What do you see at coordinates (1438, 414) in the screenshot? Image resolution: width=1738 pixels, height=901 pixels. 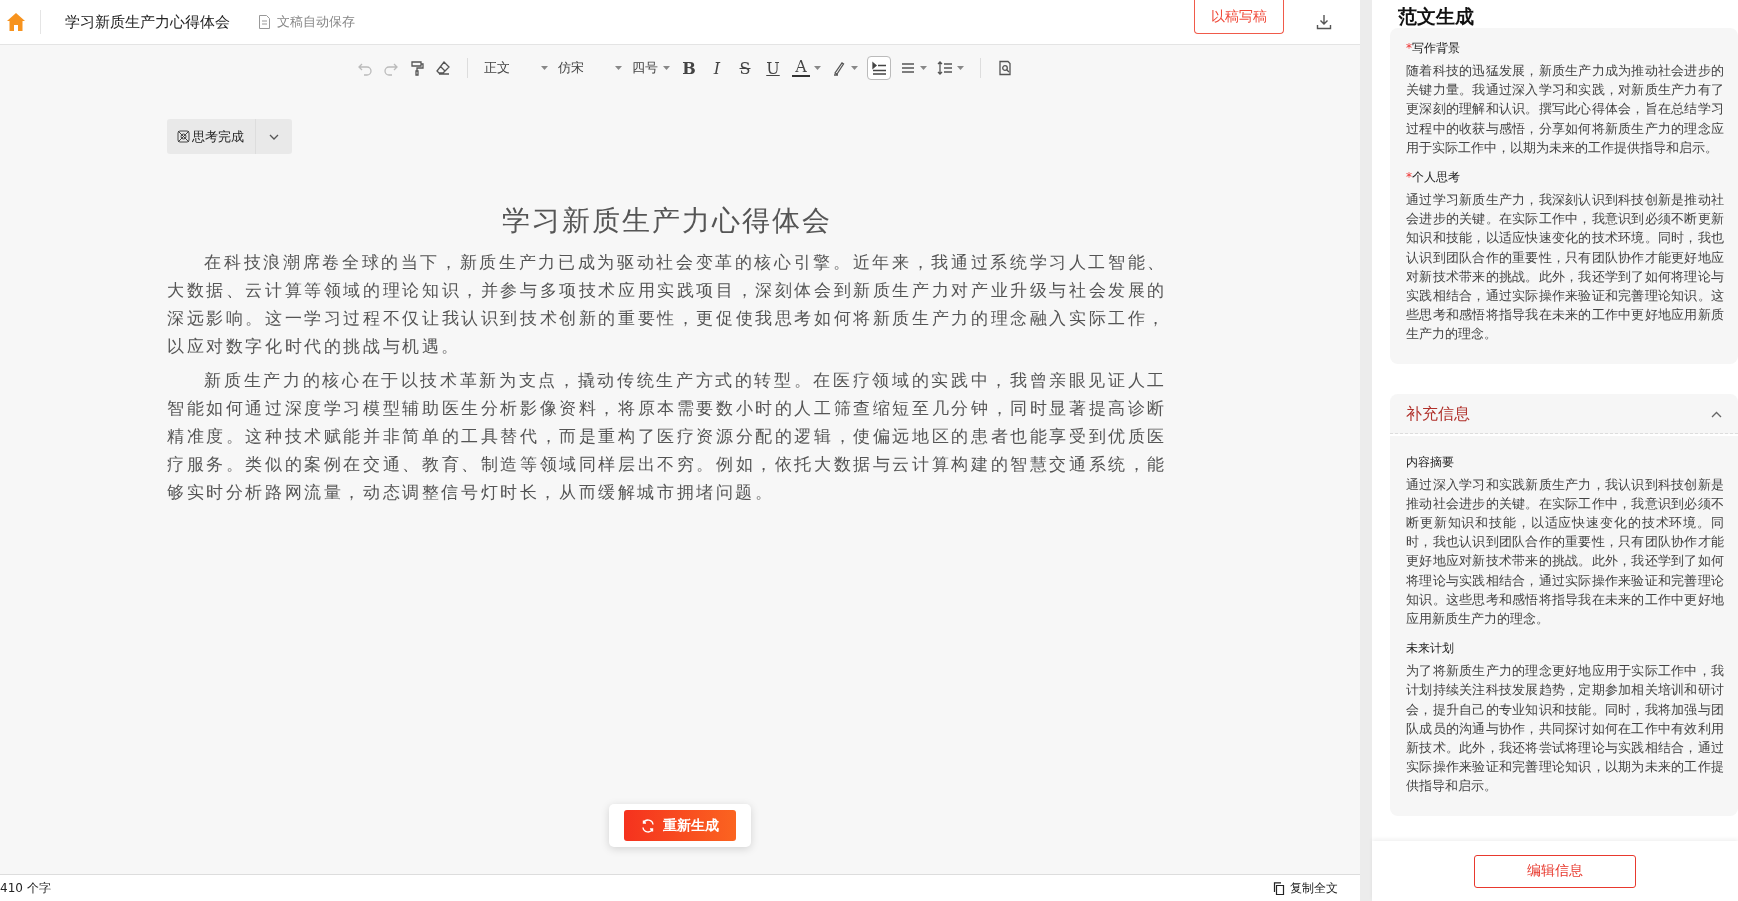 I see `supplement-title: 补充信息` at bounding box center [1438, 414].